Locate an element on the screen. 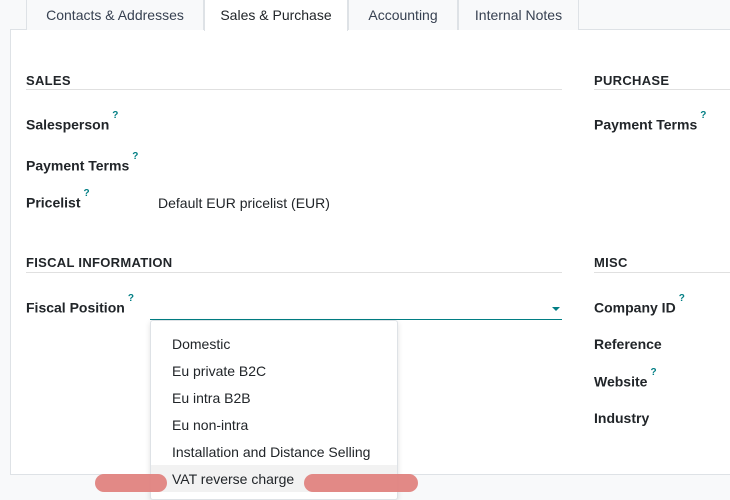 The height and width of the screenshot is (500, 730). website-label: Website? is located at coordinates (625, 378).